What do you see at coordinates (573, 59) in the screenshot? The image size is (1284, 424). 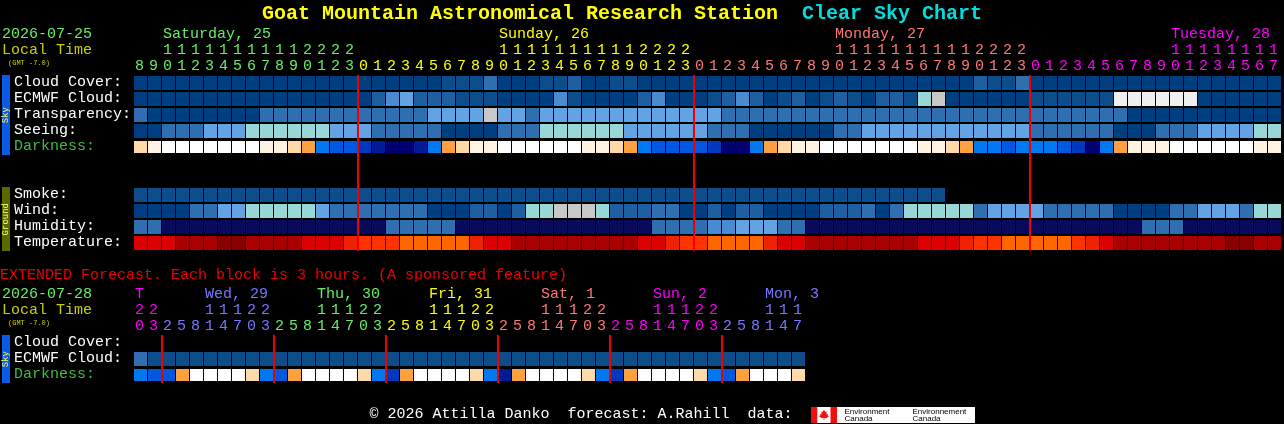 I see `hour-label: 15` at bounding box center [573, 59].